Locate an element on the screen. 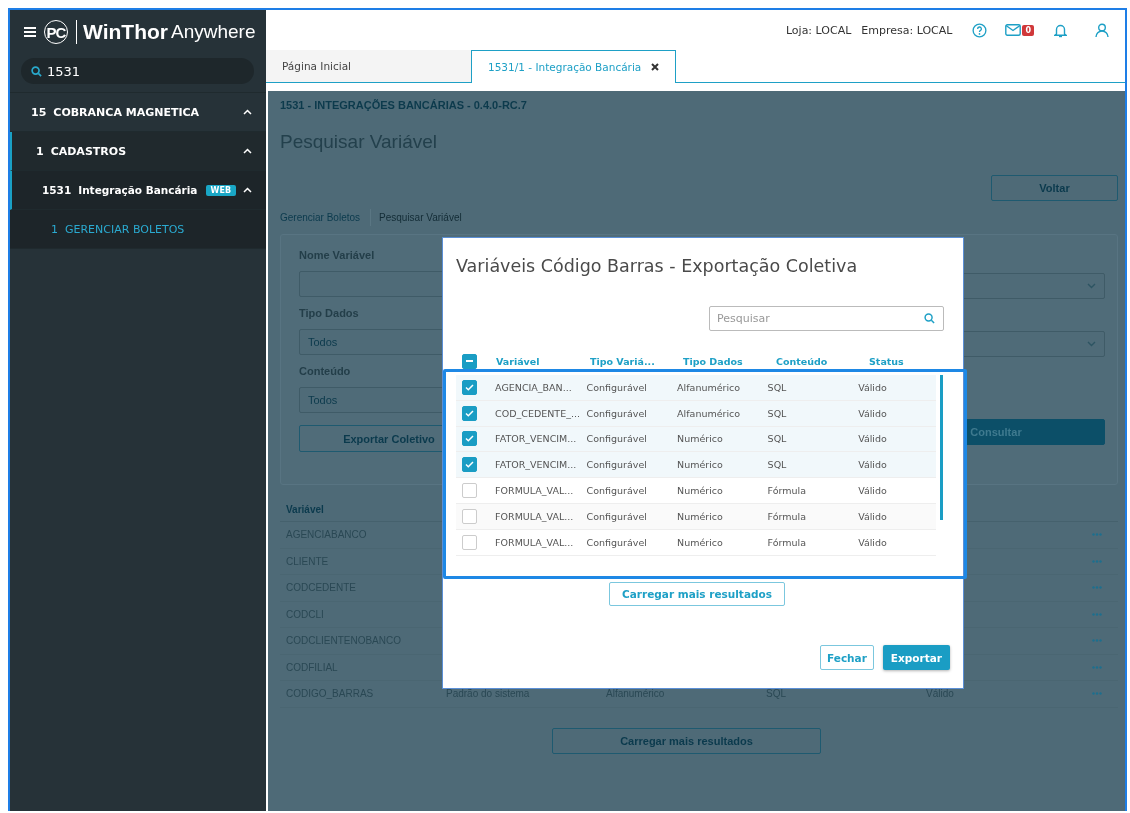  menu-item: 1 CADASTROS is located at coordinates (138, 151).